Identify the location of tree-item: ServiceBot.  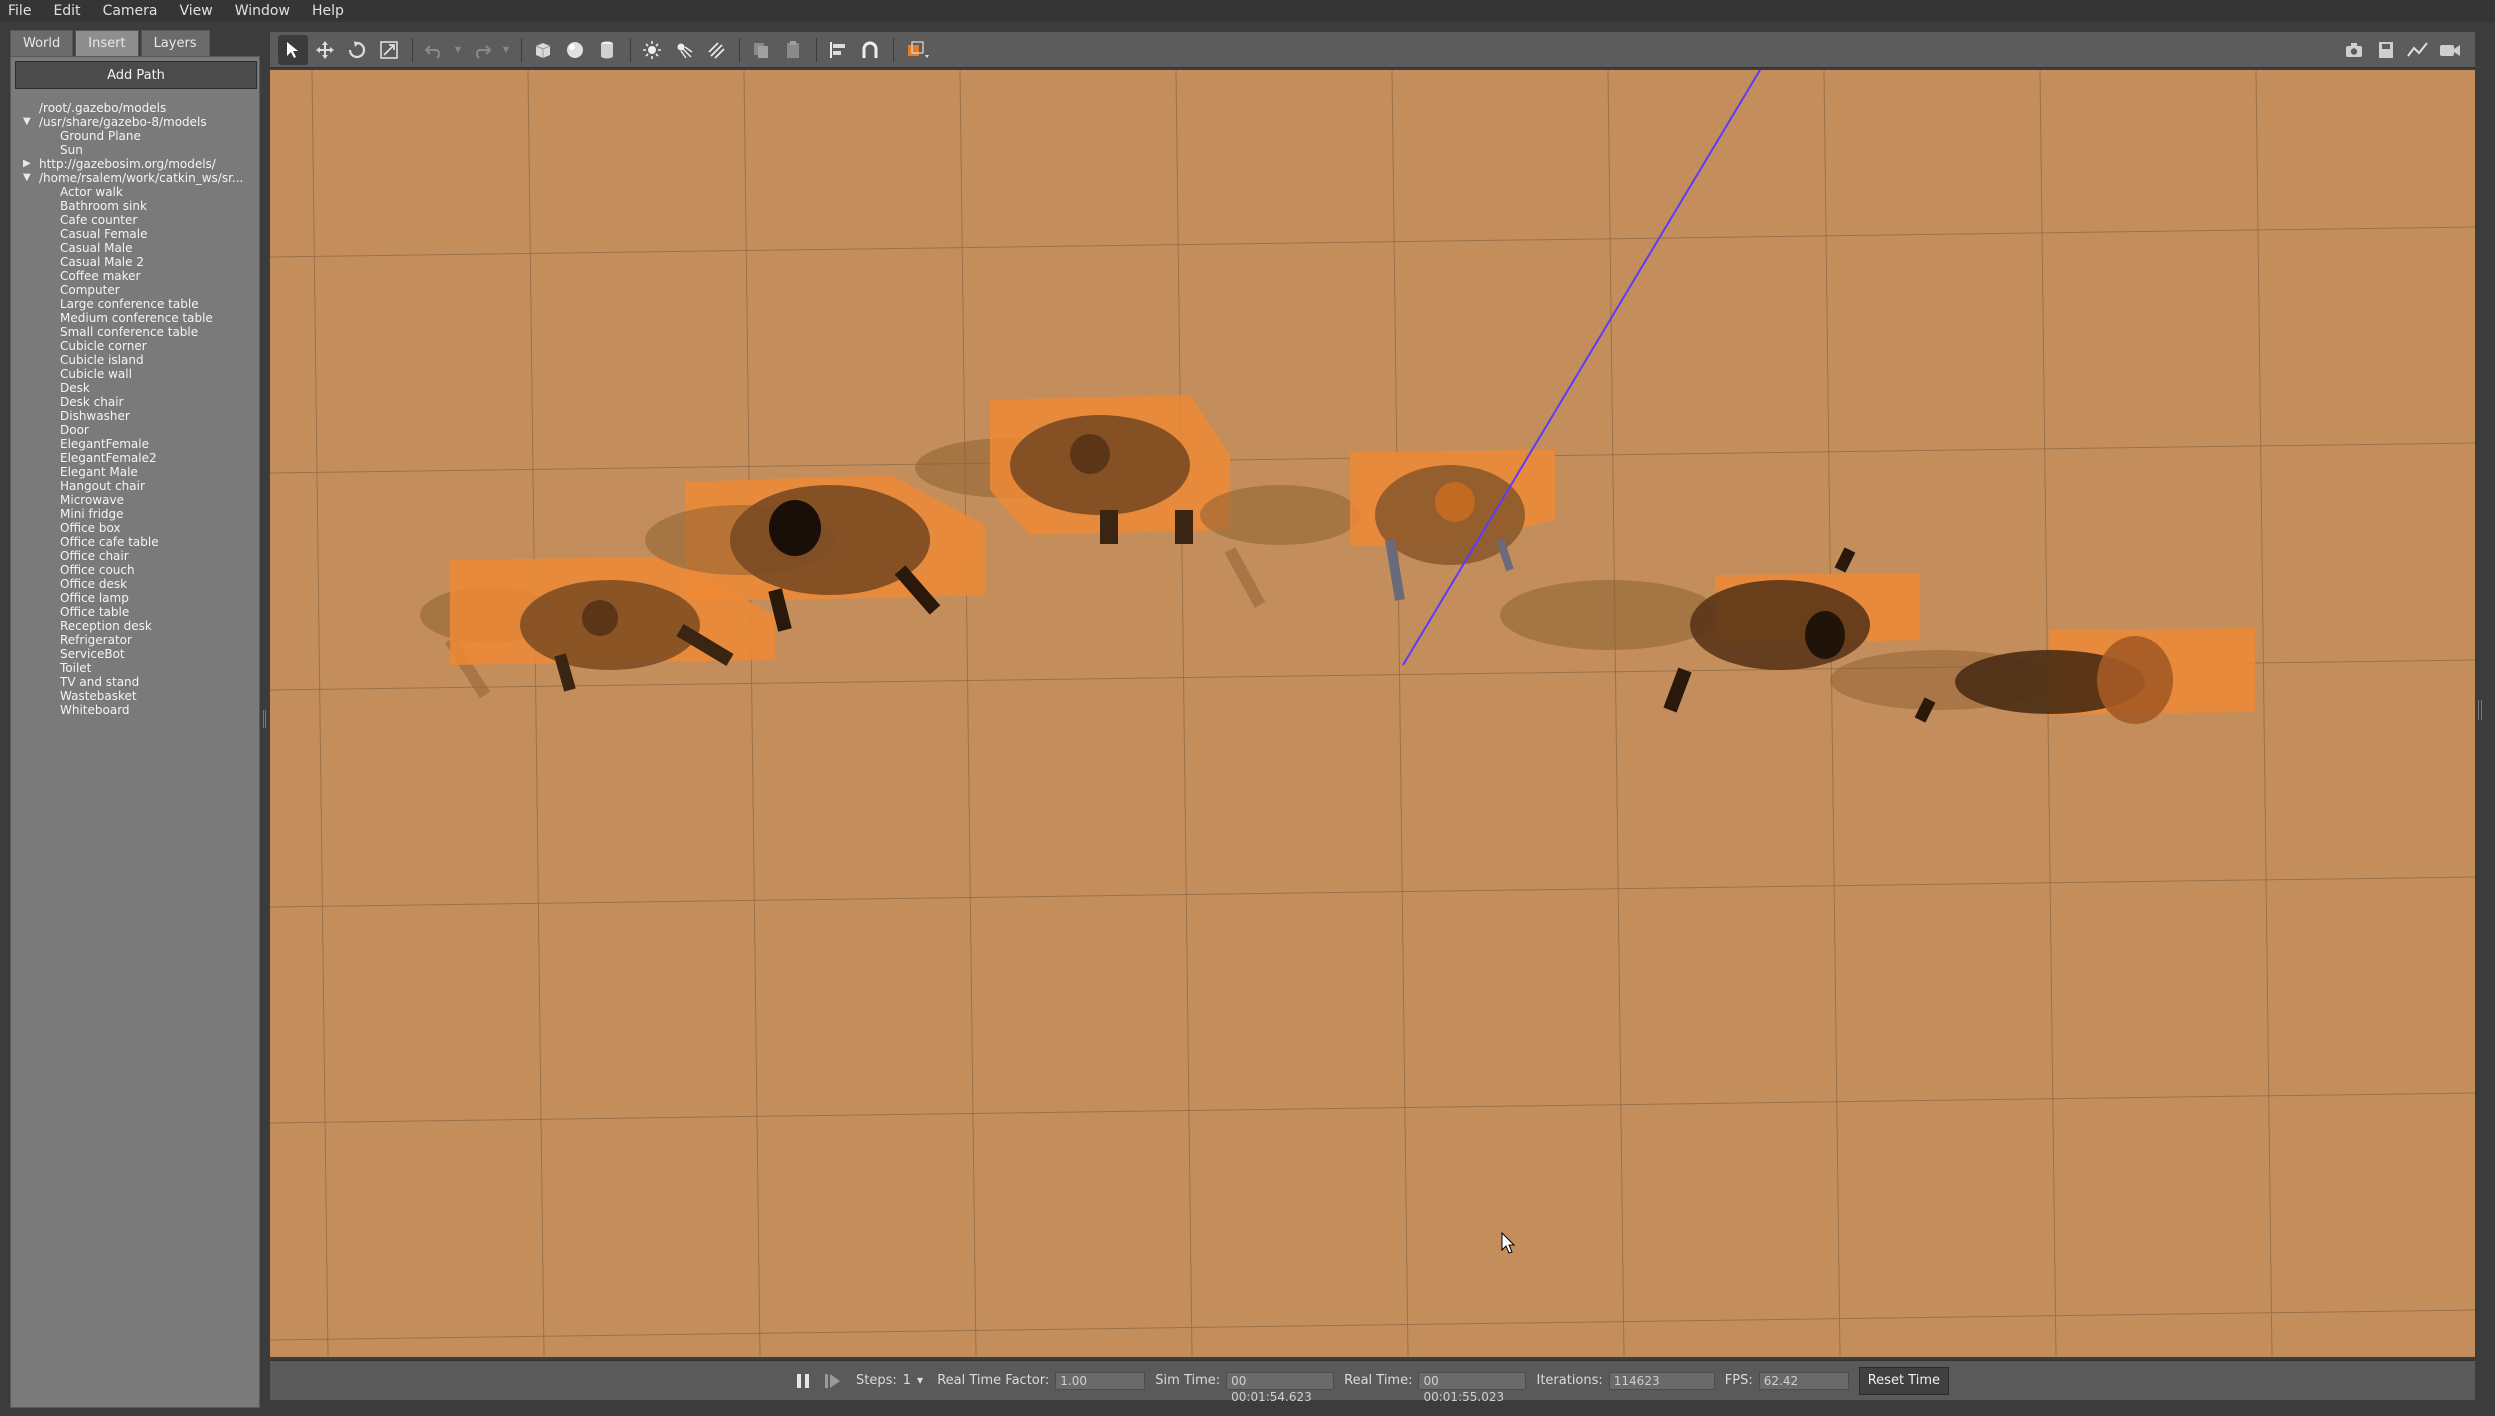
(136, 654).